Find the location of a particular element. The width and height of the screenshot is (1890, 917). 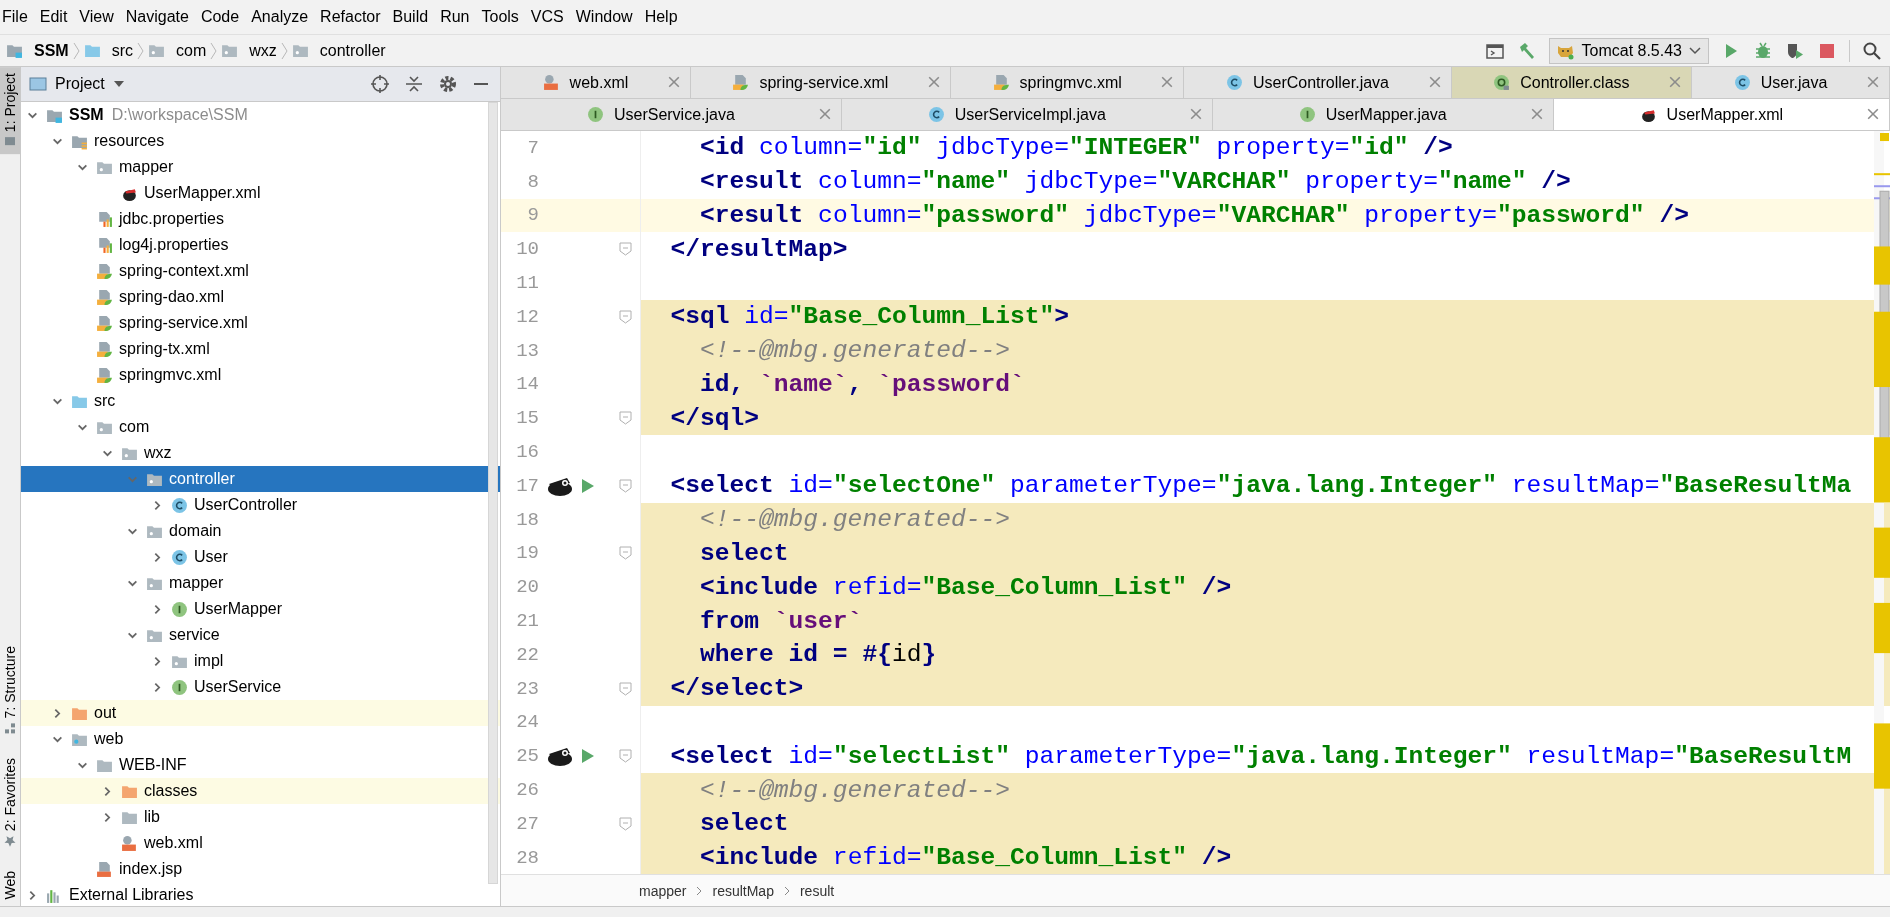

breadcrumb: SSM is located at coordinates (37, 50).